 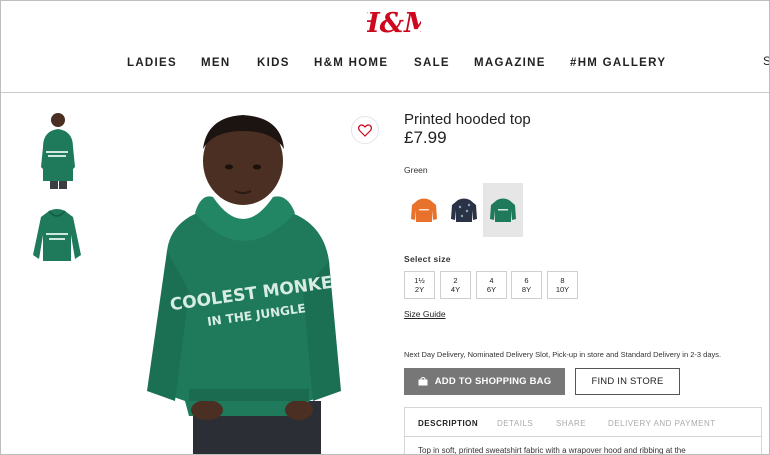 I want to click on nav-men: MEN, so click(x=215, y=63).